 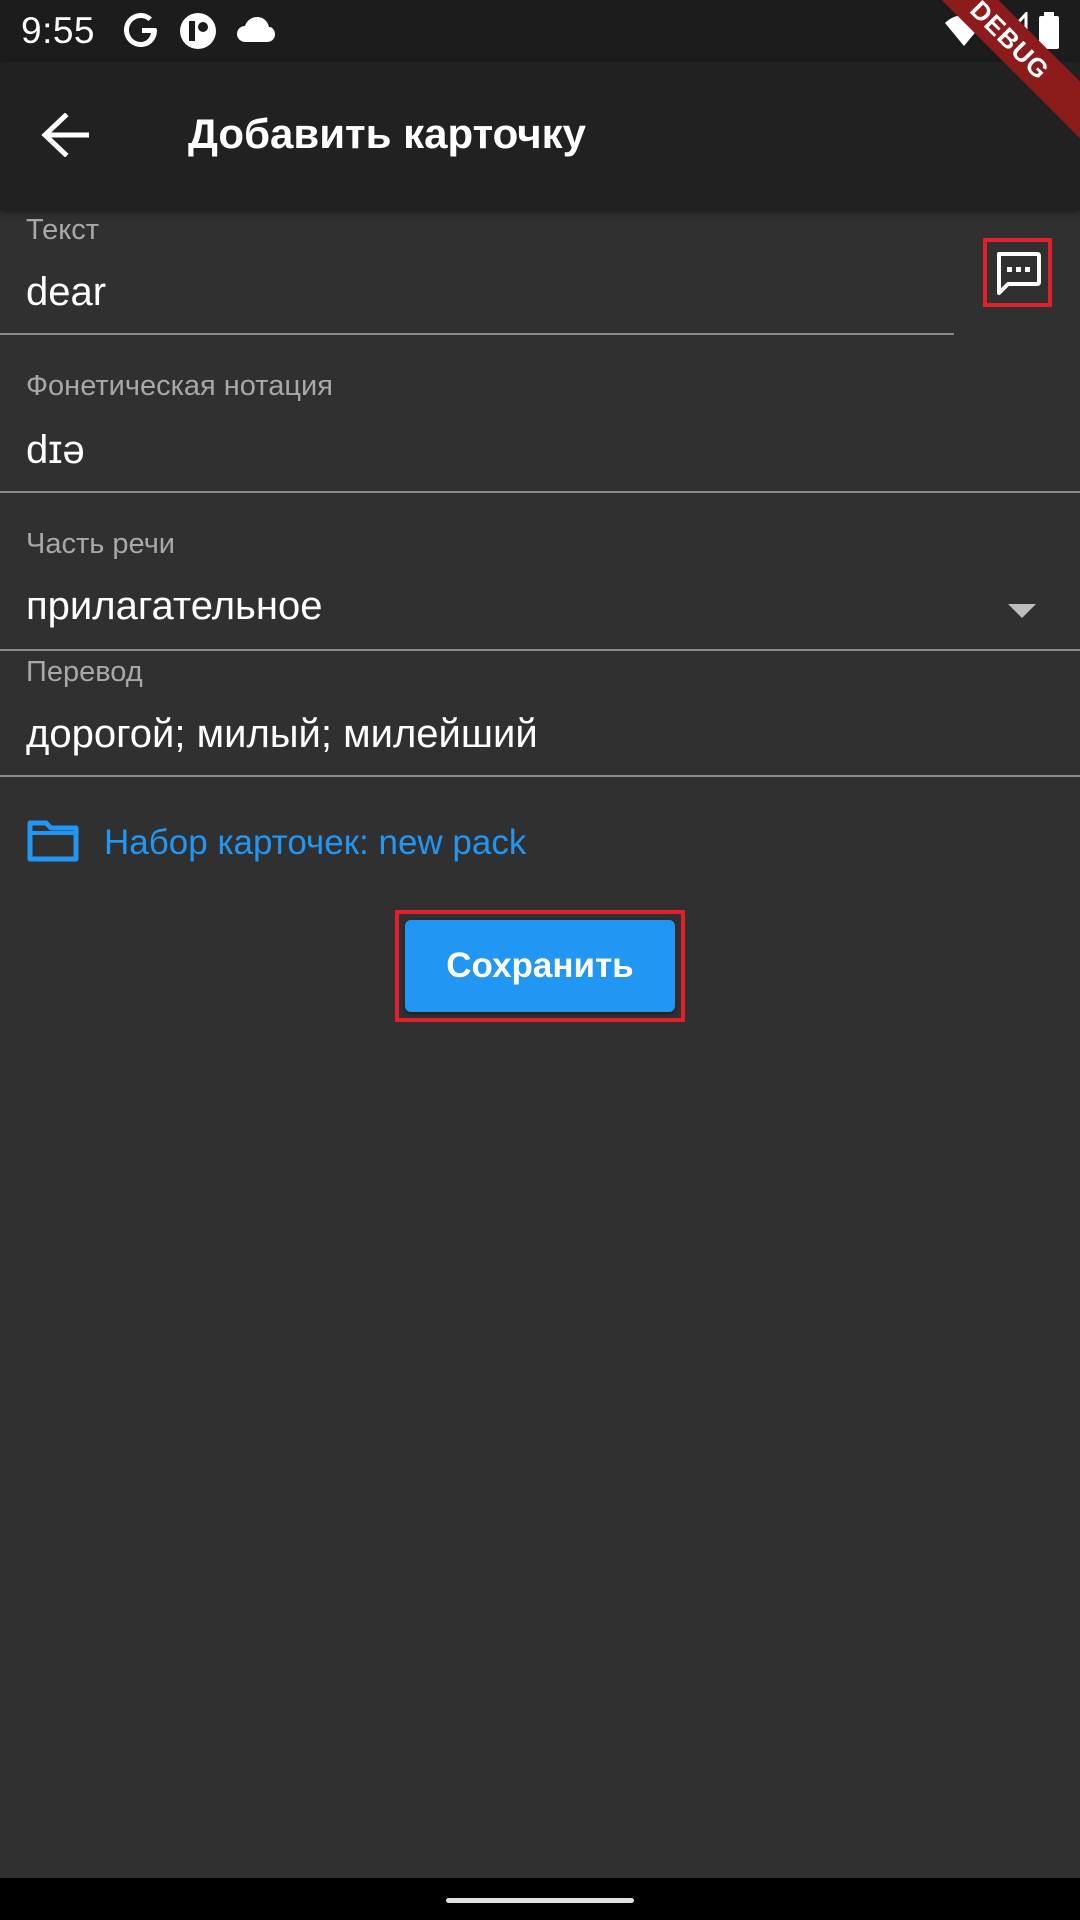 What do you see at coordinates (1022, 611) in the screenshot?
I see `chevron-down-icon` at bounding box center [1022, 611].